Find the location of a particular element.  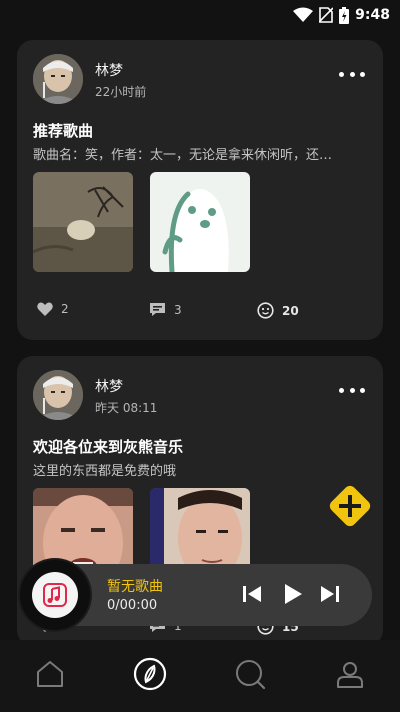

song-progress: 0/00:00 is located at coordinates (132, 605).